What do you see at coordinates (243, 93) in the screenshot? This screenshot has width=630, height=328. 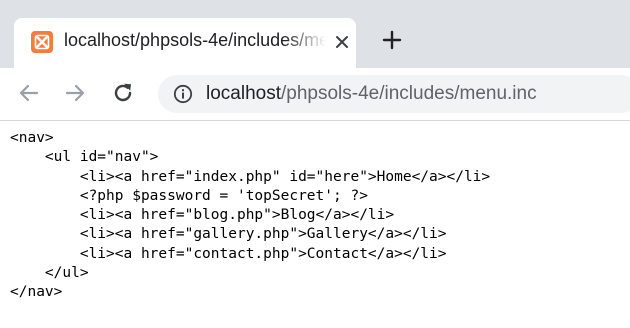 I see `url-host: localhost` at bounding box center [243, 93].